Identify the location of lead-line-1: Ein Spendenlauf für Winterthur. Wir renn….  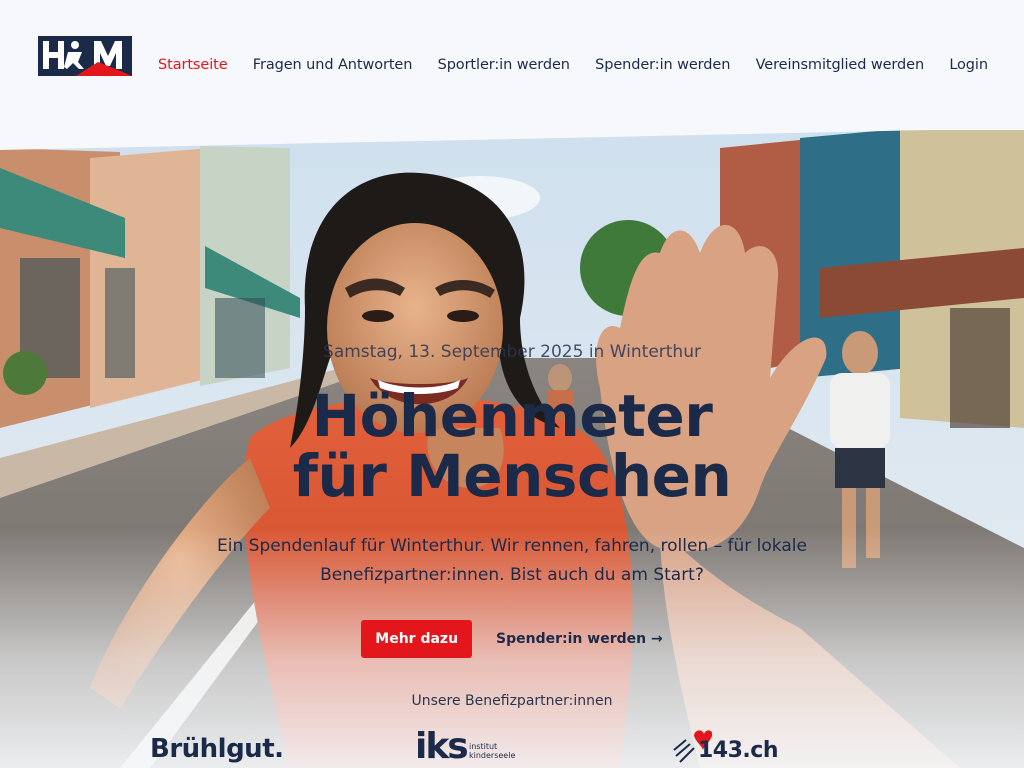
(512, 546).